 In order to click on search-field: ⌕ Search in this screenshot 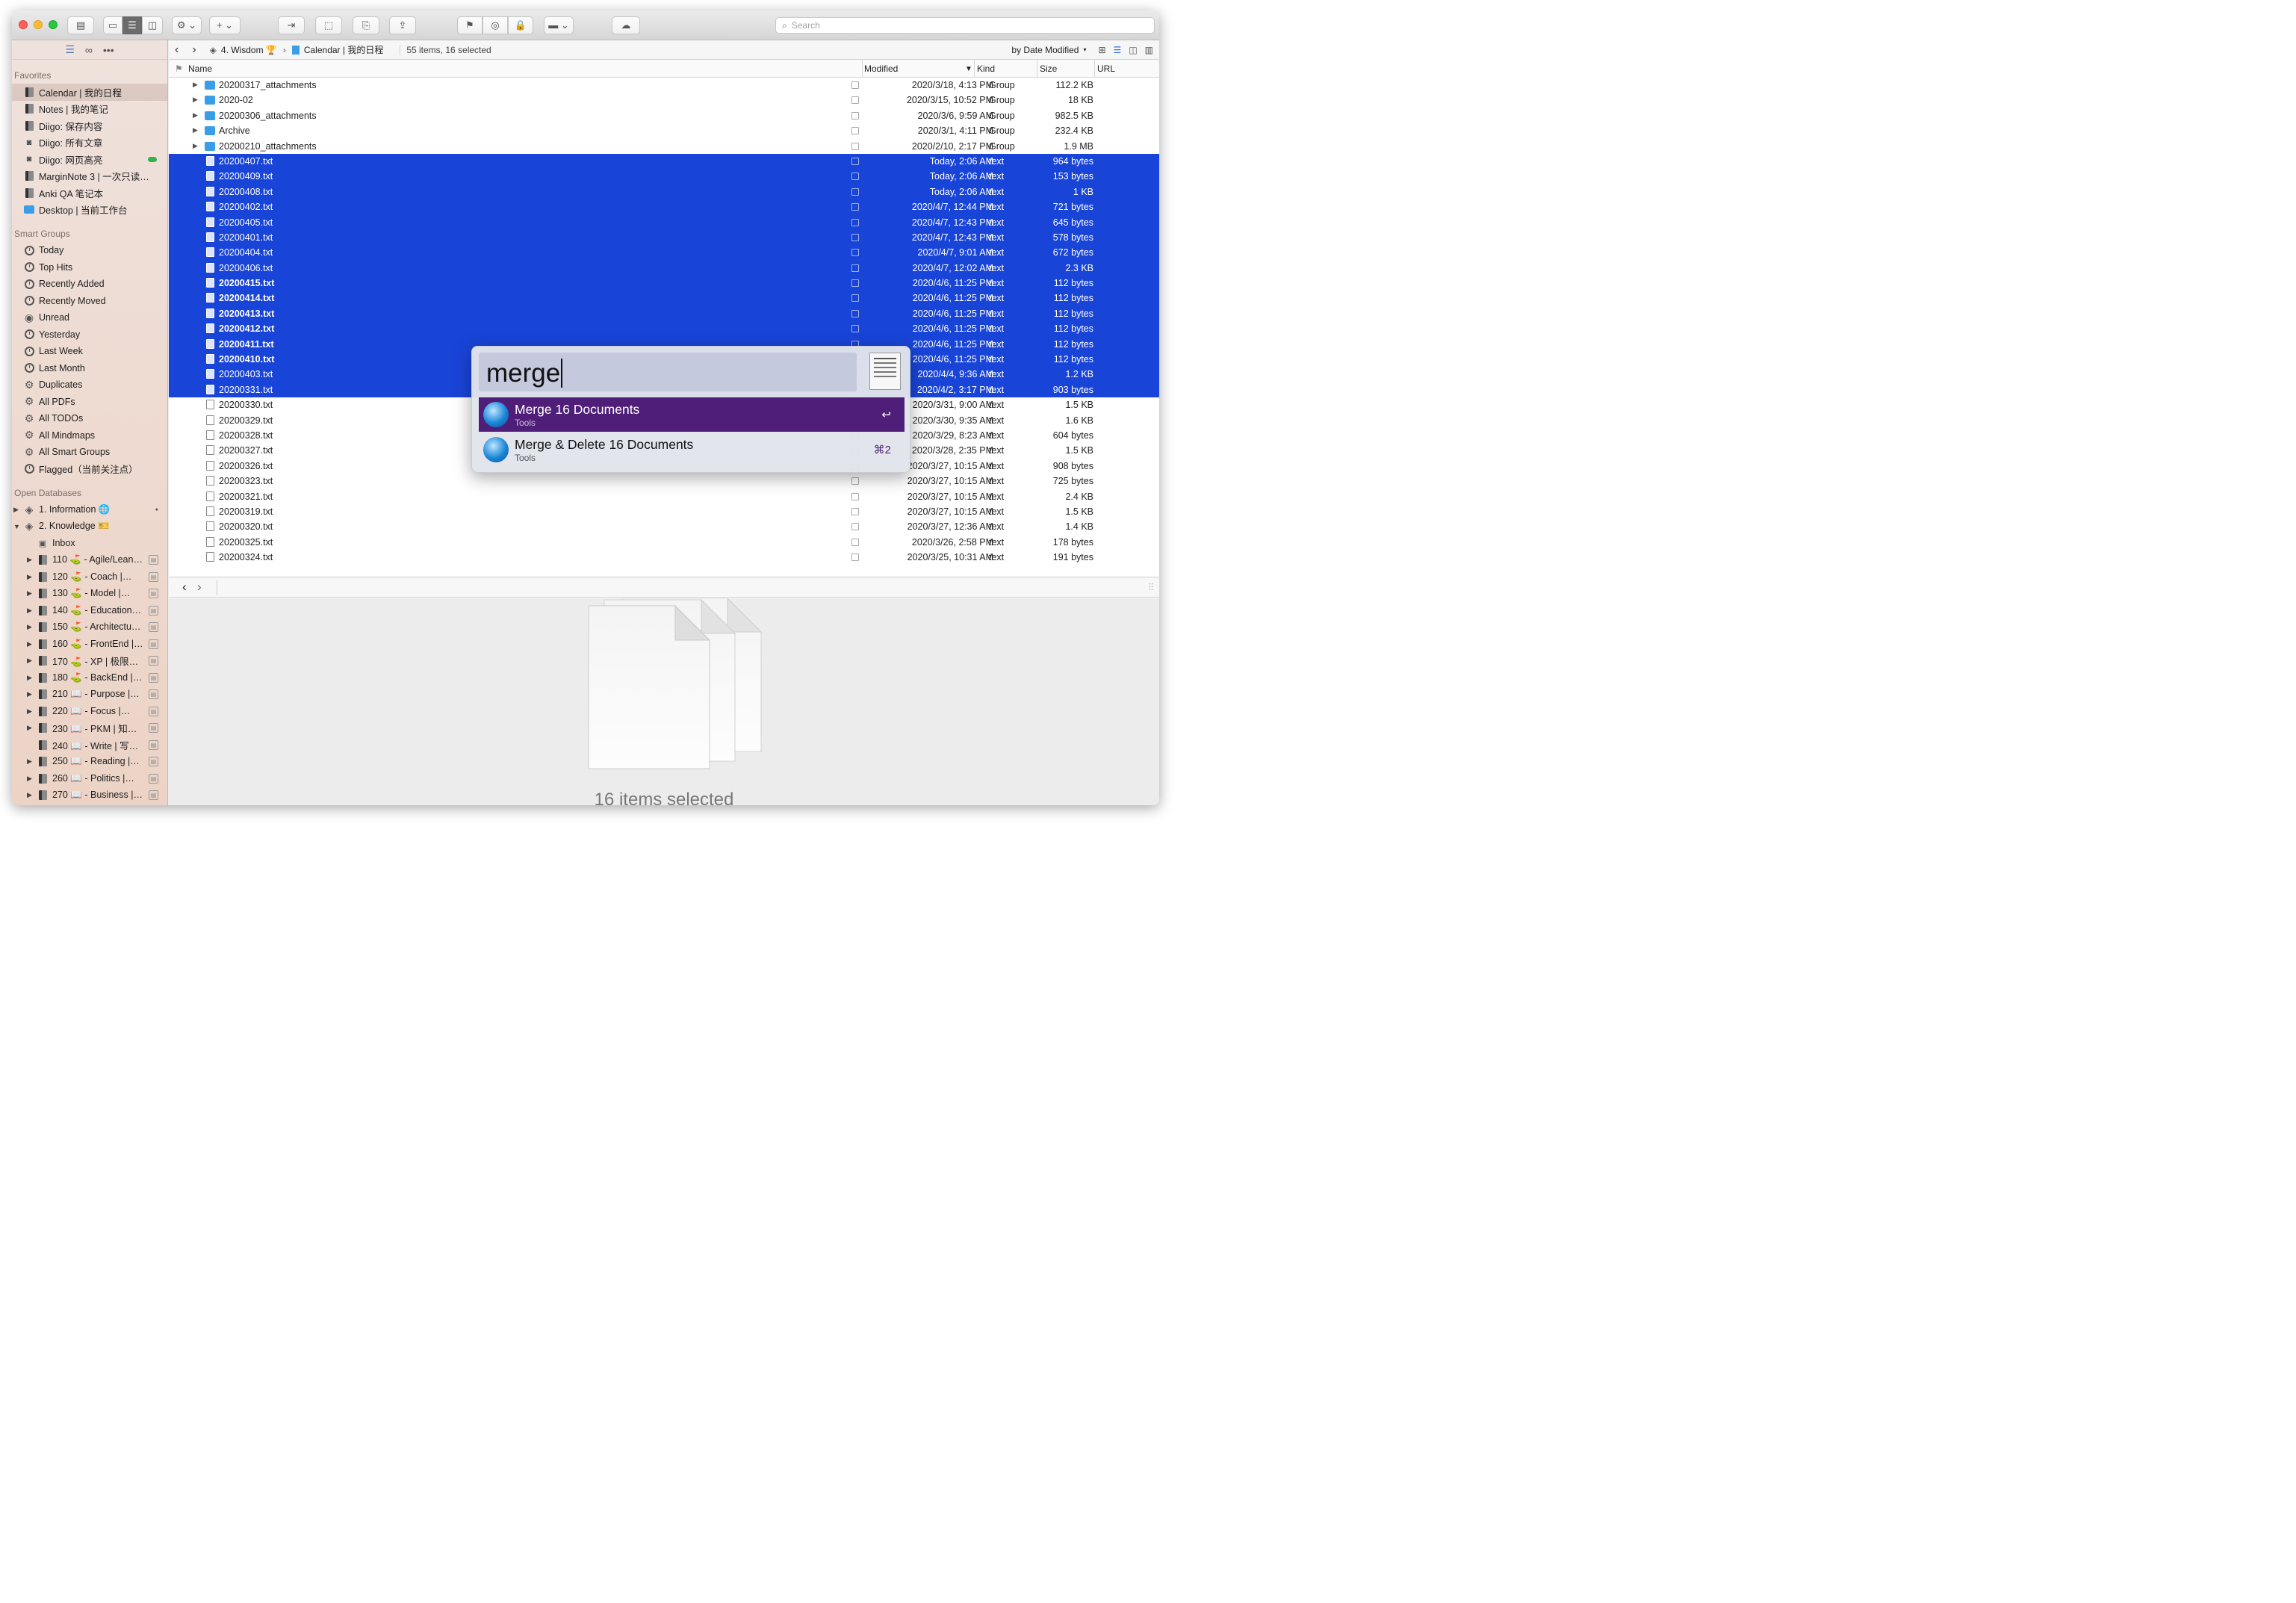, I will do `click(965, 25)`.